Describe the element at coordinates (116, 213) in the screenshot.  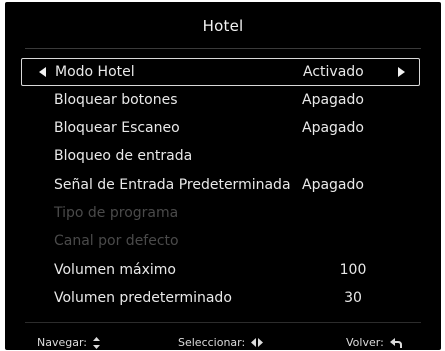
I see `menu-item-label: Tipo de programa` at that location.